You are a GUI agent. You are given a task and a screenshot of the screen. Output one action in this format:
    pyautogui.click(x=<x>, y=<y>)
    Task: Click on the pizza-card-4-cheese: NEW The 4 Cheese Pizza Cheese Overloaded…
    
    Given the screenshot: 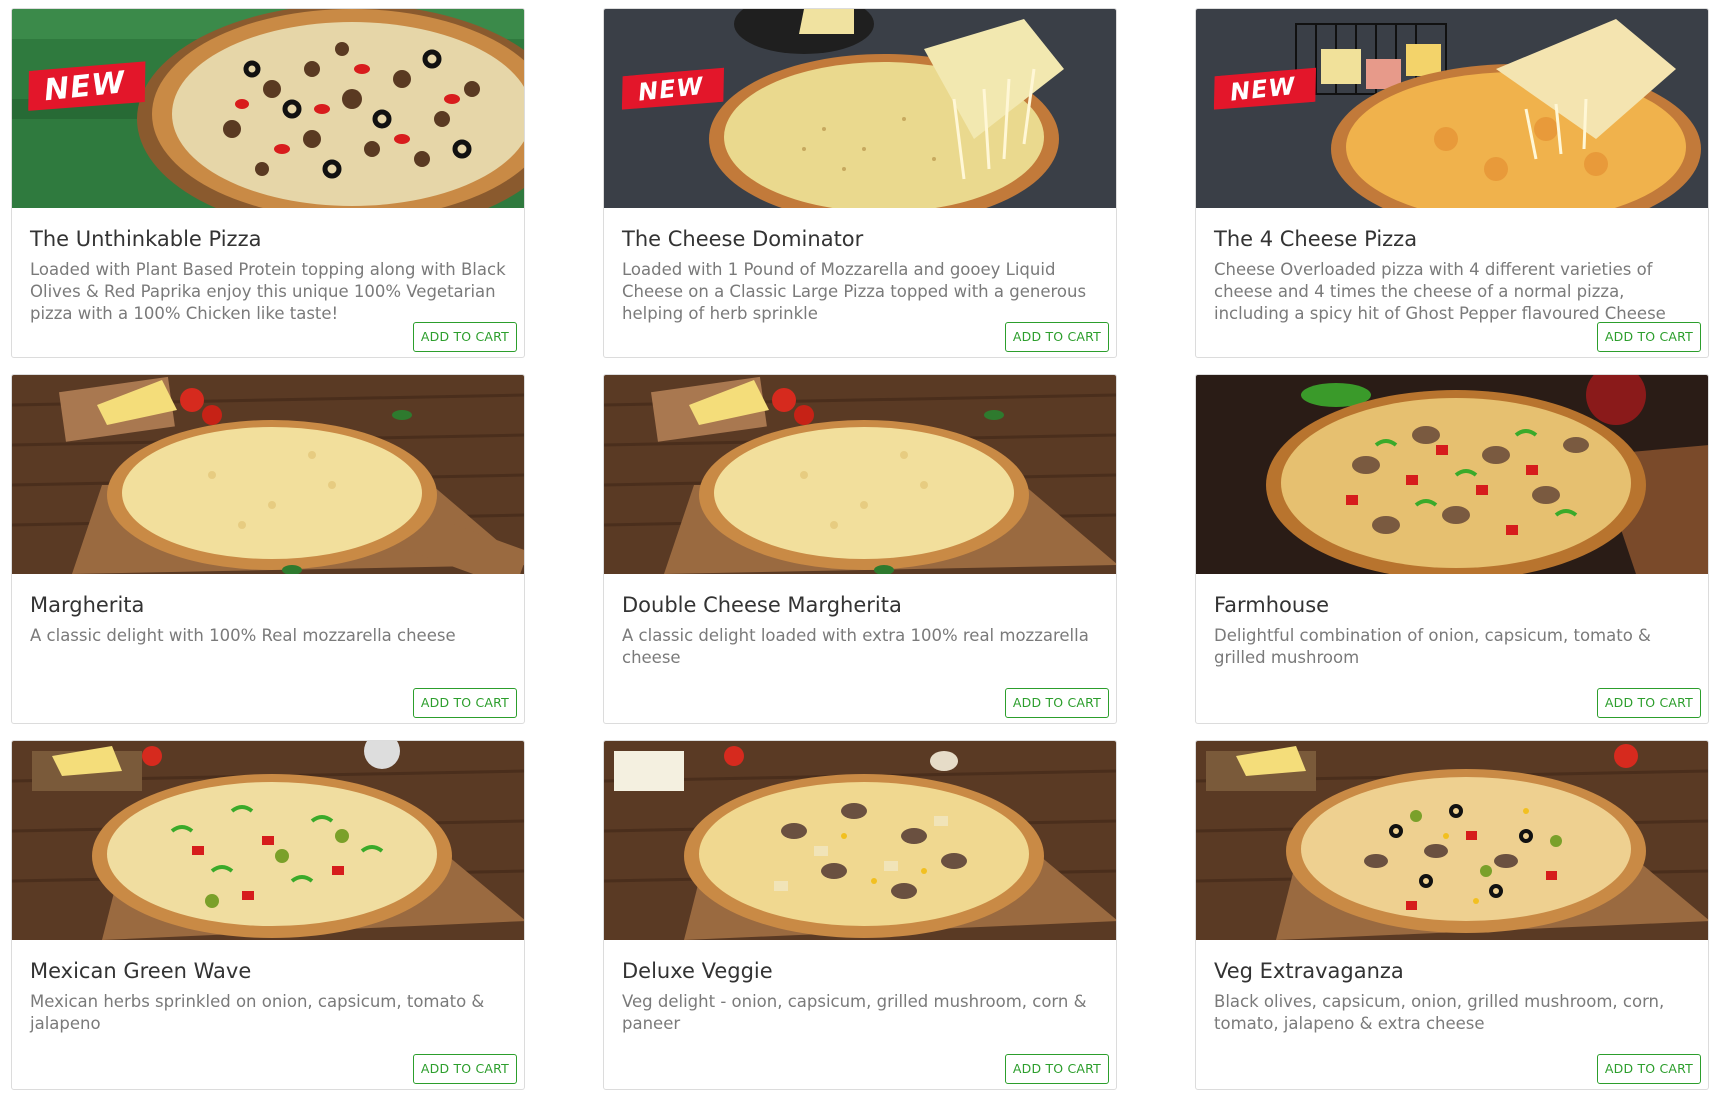 What is the action you would take?
    pyautogui.click(x=1452, y=183)
    